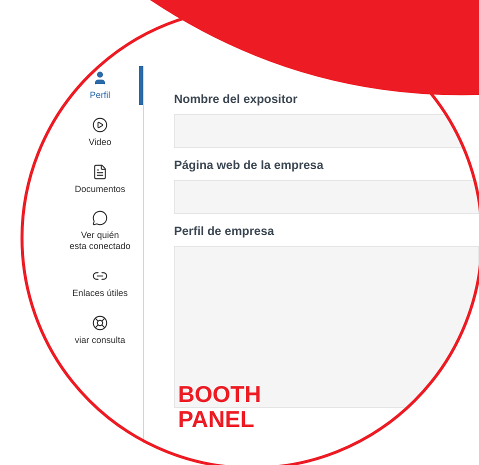 The width and height of the screenshot is (479, 465). I want to click on play-icon, so click(100, 124).